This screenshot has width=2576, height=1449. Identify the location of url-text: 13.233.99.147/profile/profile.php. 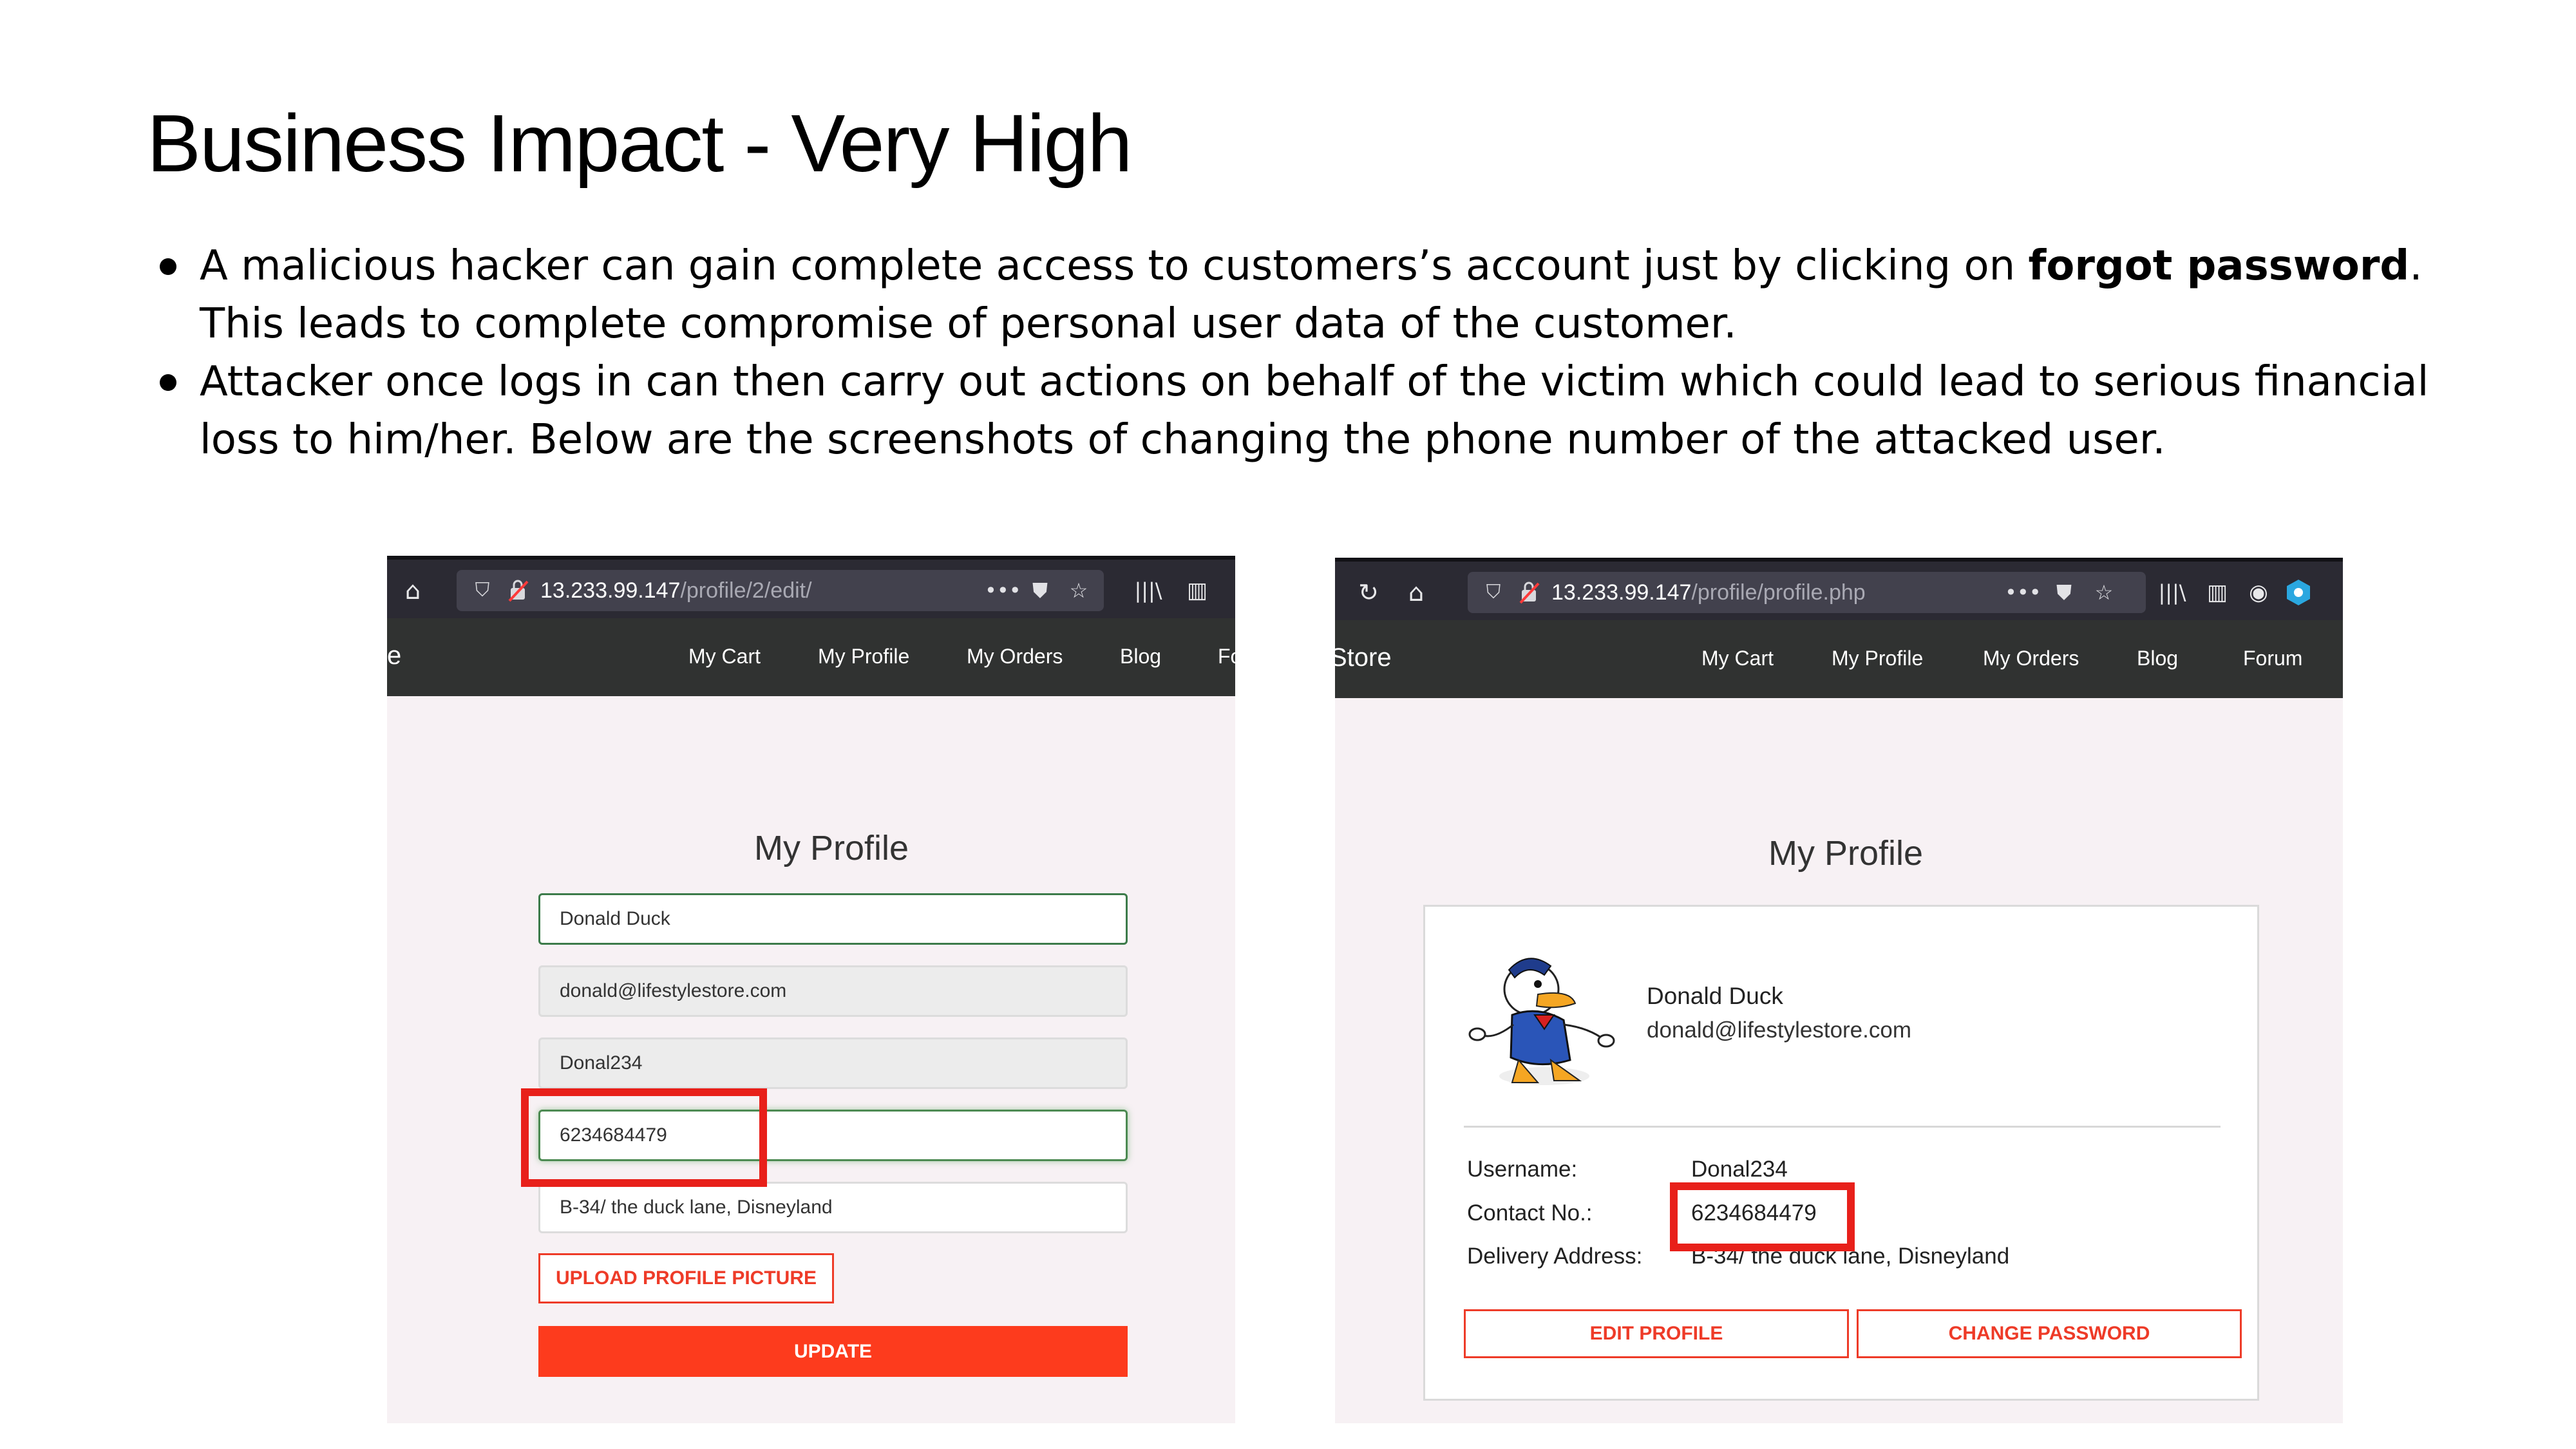
(1708, 592).